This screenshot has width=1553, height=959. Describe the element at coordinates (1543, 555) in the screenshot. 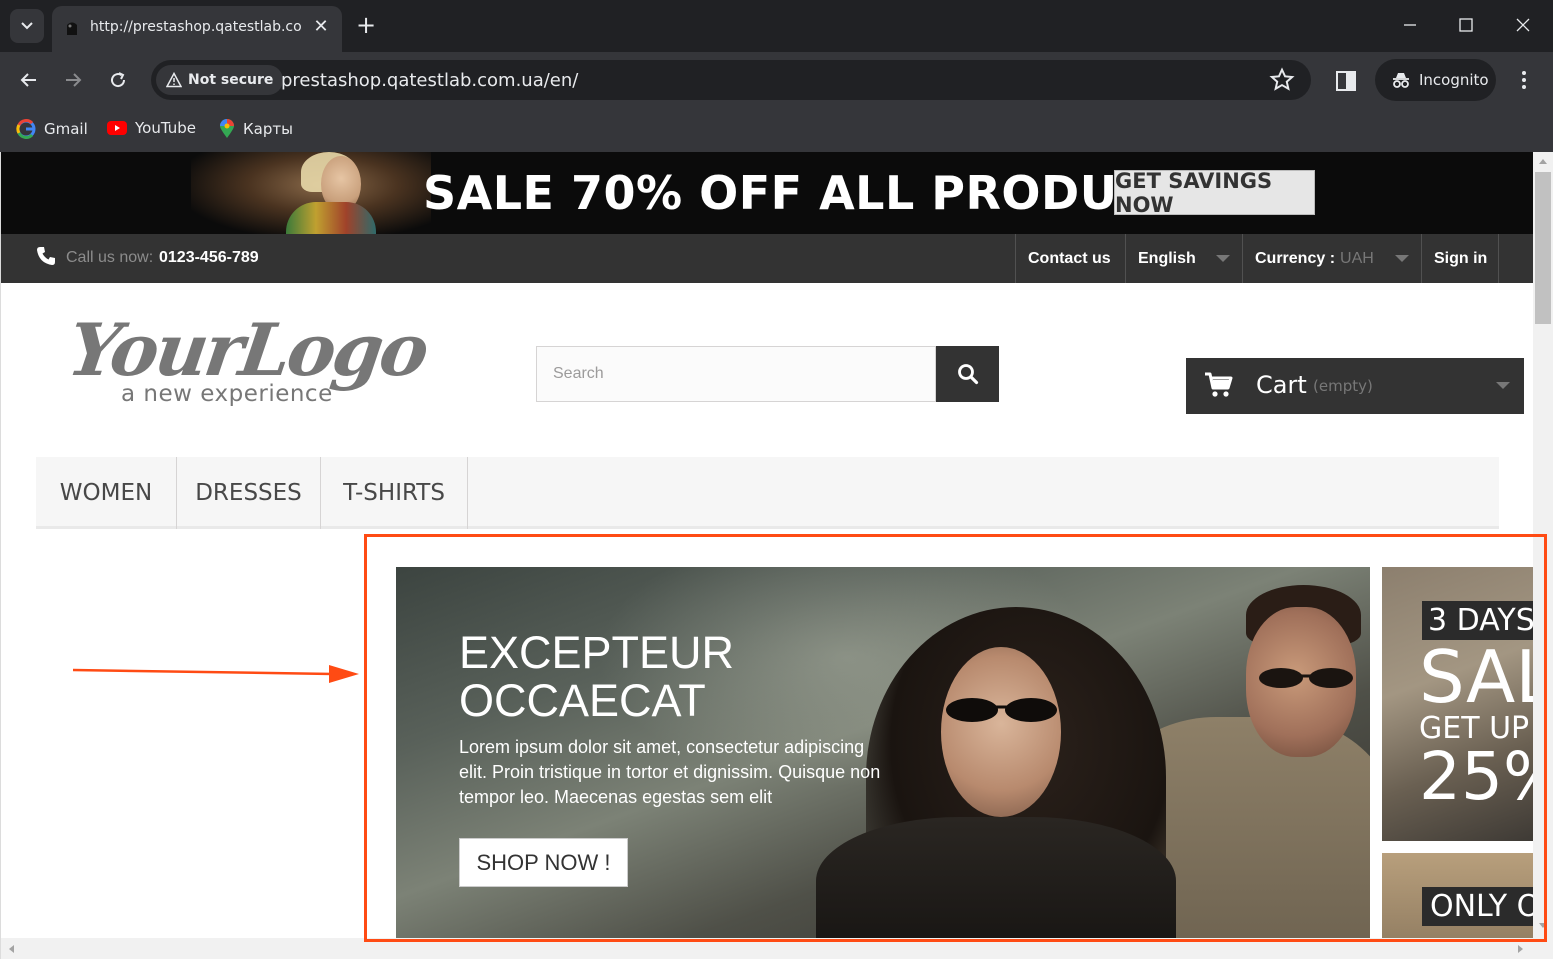

I see `vertical-scrollbar` at that location.